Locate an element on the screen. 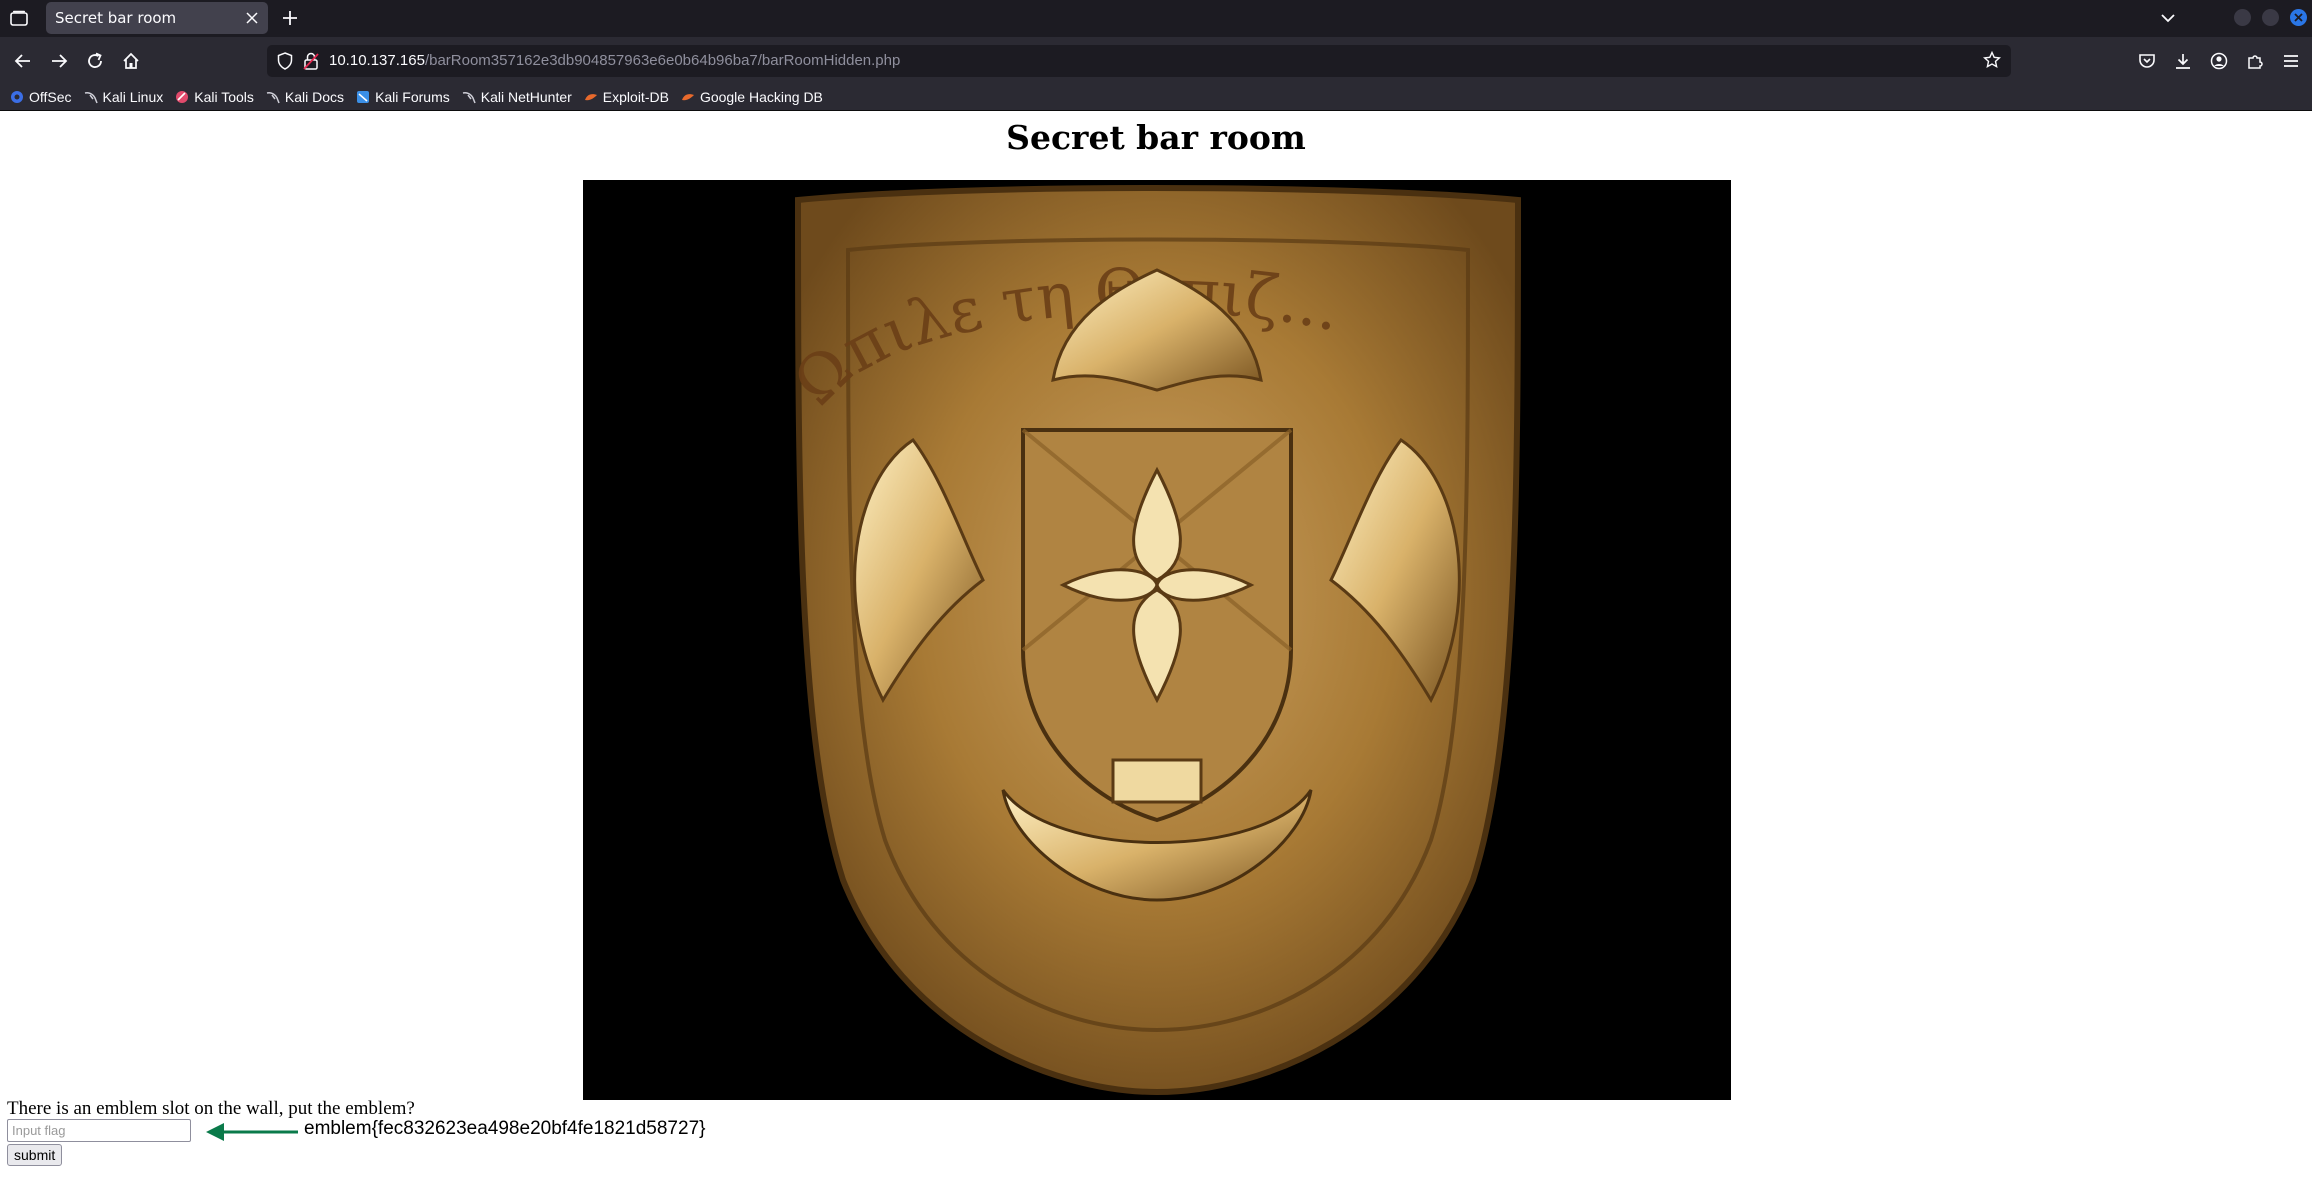 Image resolution: width=2312 pixels, height=1182 pixels. home-icon is located at coordinates (131, 61).